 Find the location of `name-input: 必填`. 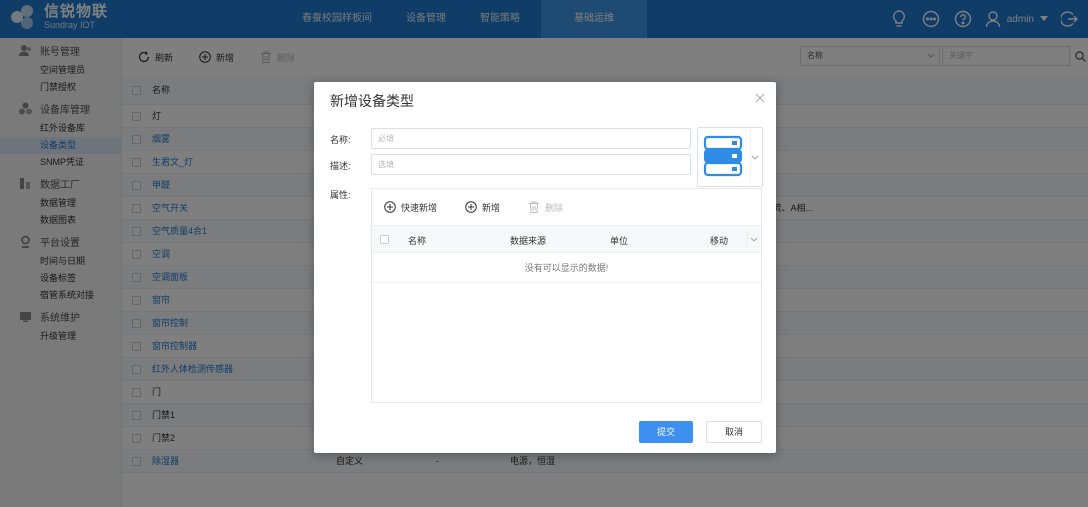

name-input: 必填 is located at coordinates (531, 138).